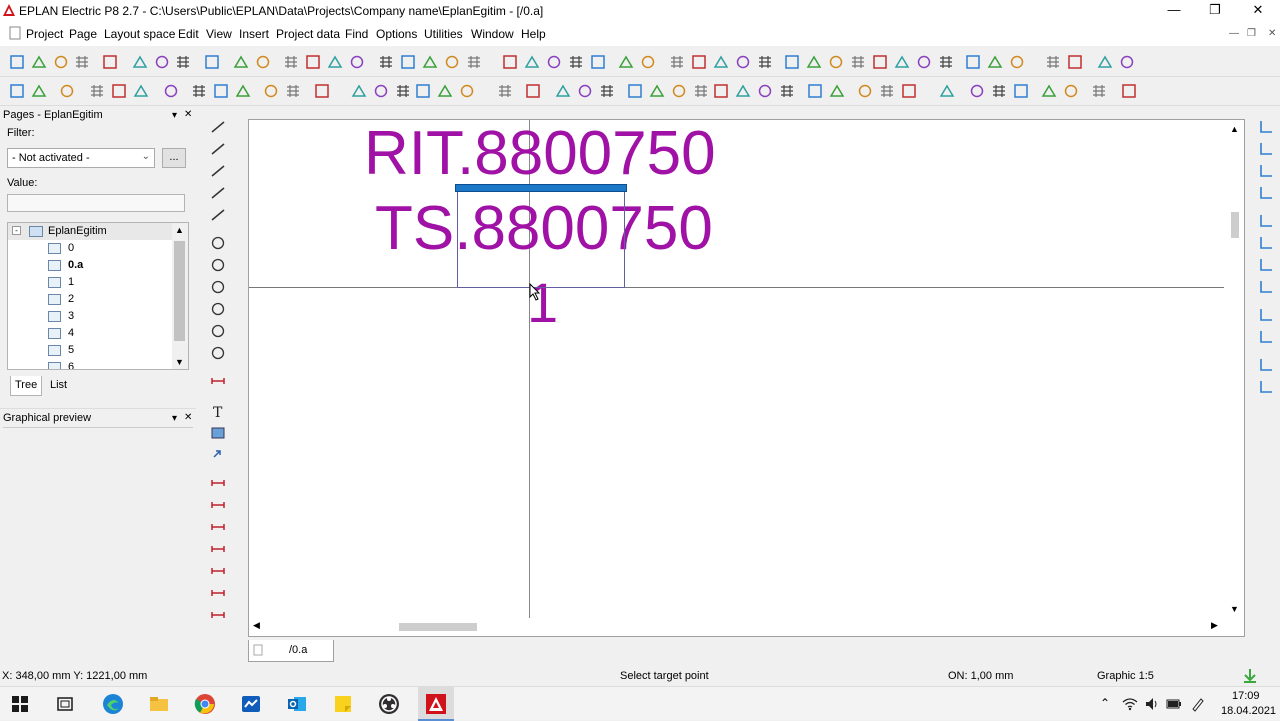  Describe the element at coordinates (83, 34) in the screenshot. I see `menu-page: Page` at that location.